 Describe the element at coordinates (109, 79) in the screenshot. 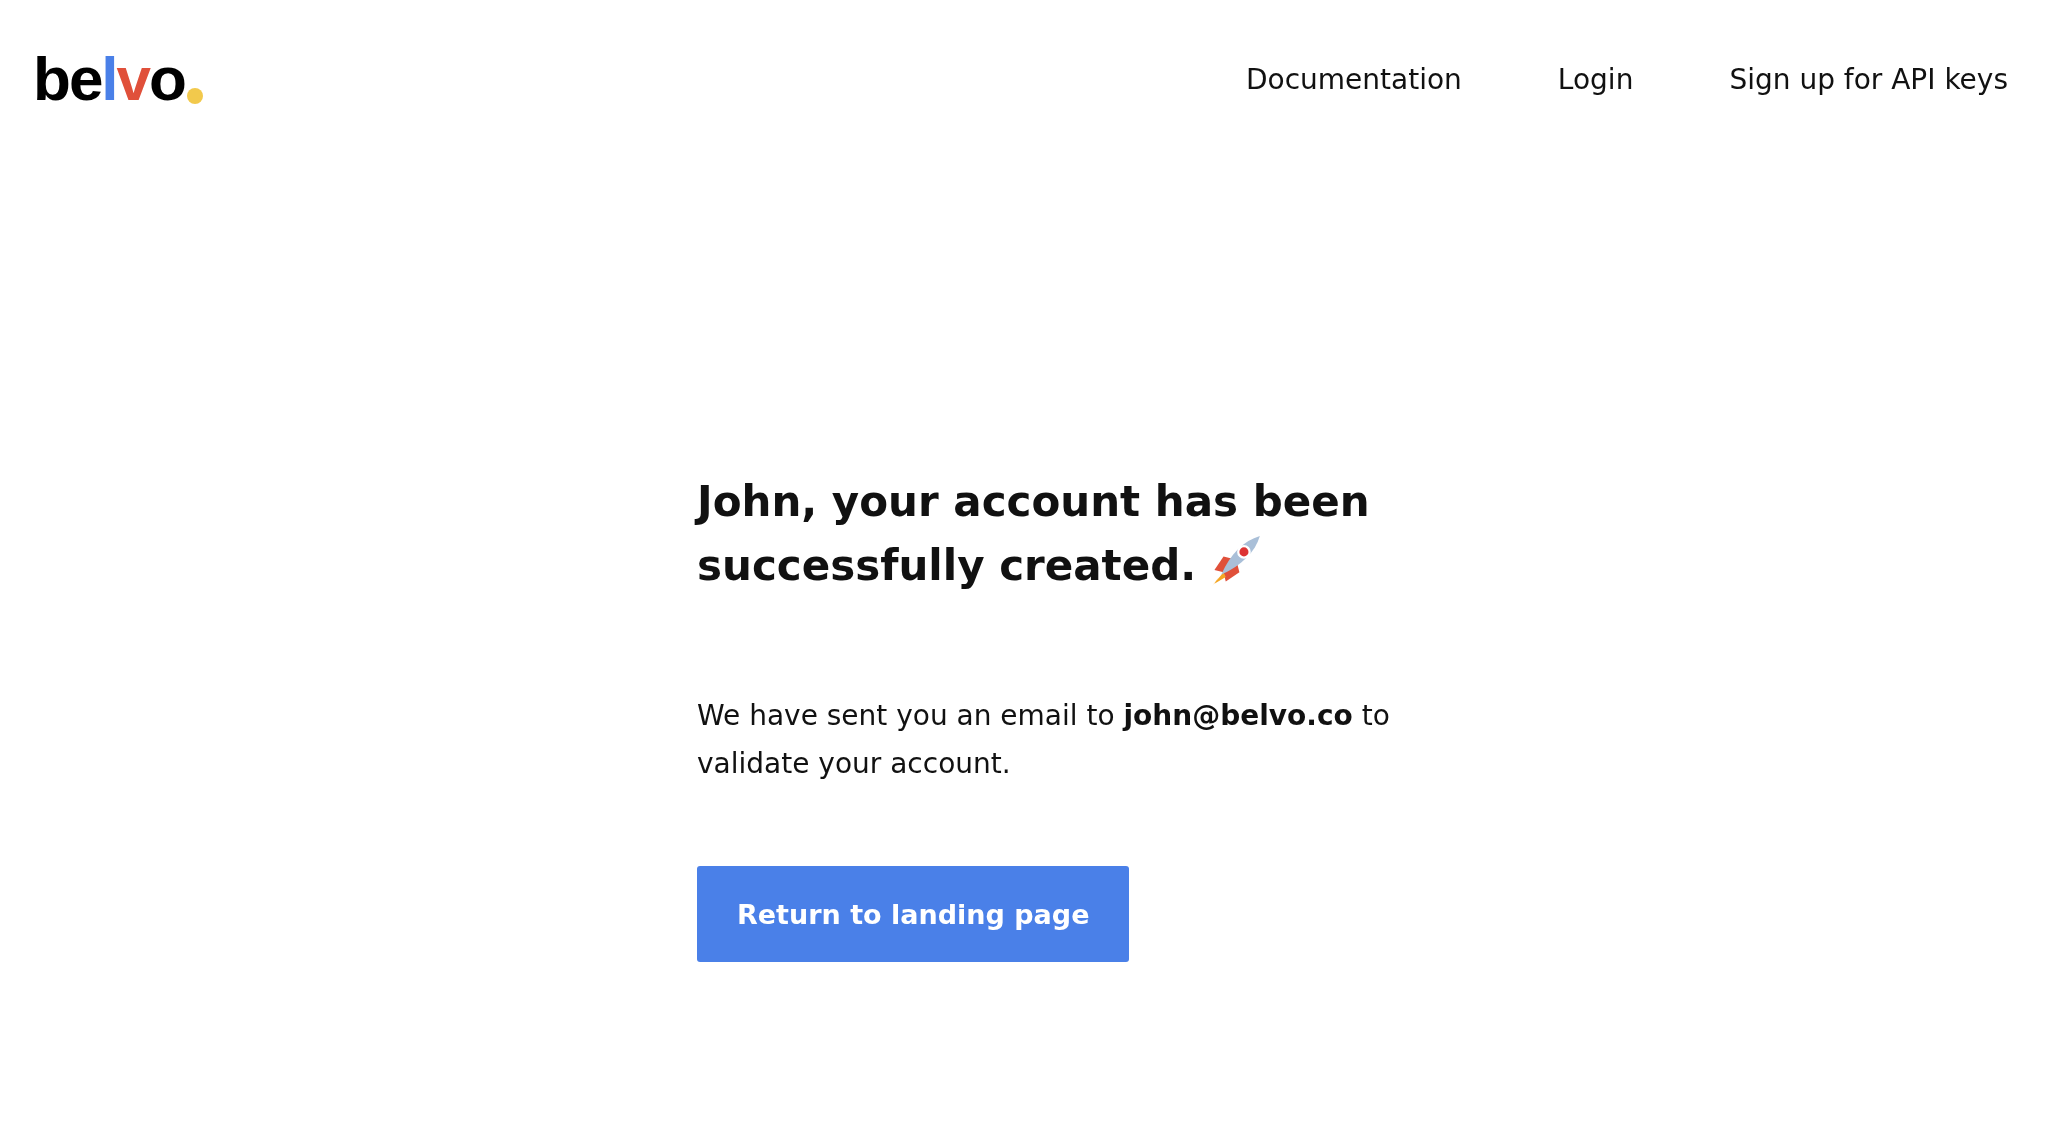

I see `logo: belvo` at that location.